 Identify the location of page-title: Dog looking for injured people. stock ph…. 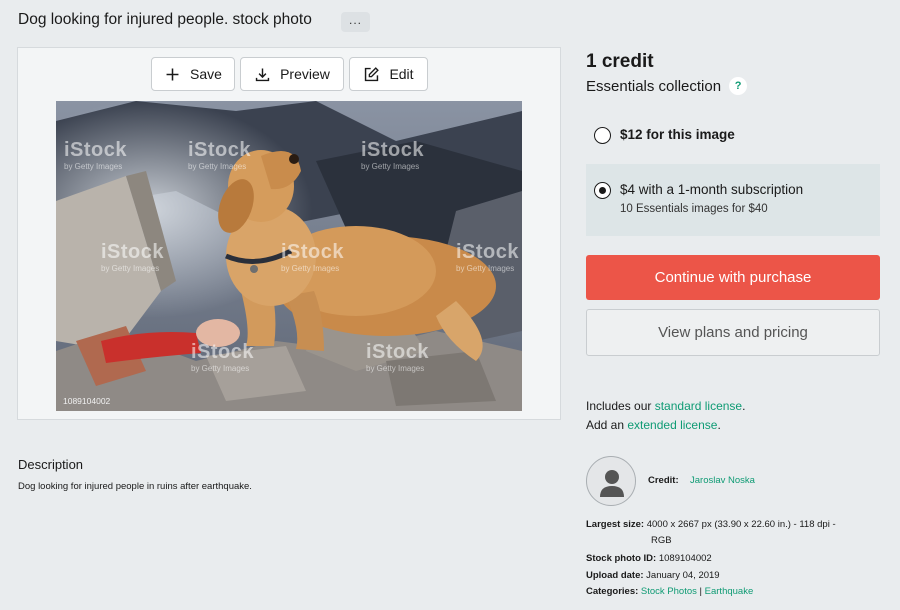
(165, 19).